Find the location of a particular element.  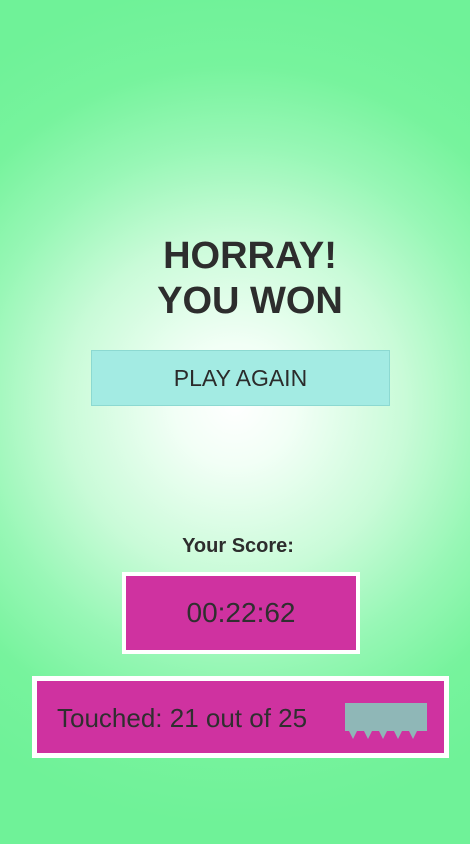

win-title: HORRAY! YOU WON is located at coordinates (235, 279).